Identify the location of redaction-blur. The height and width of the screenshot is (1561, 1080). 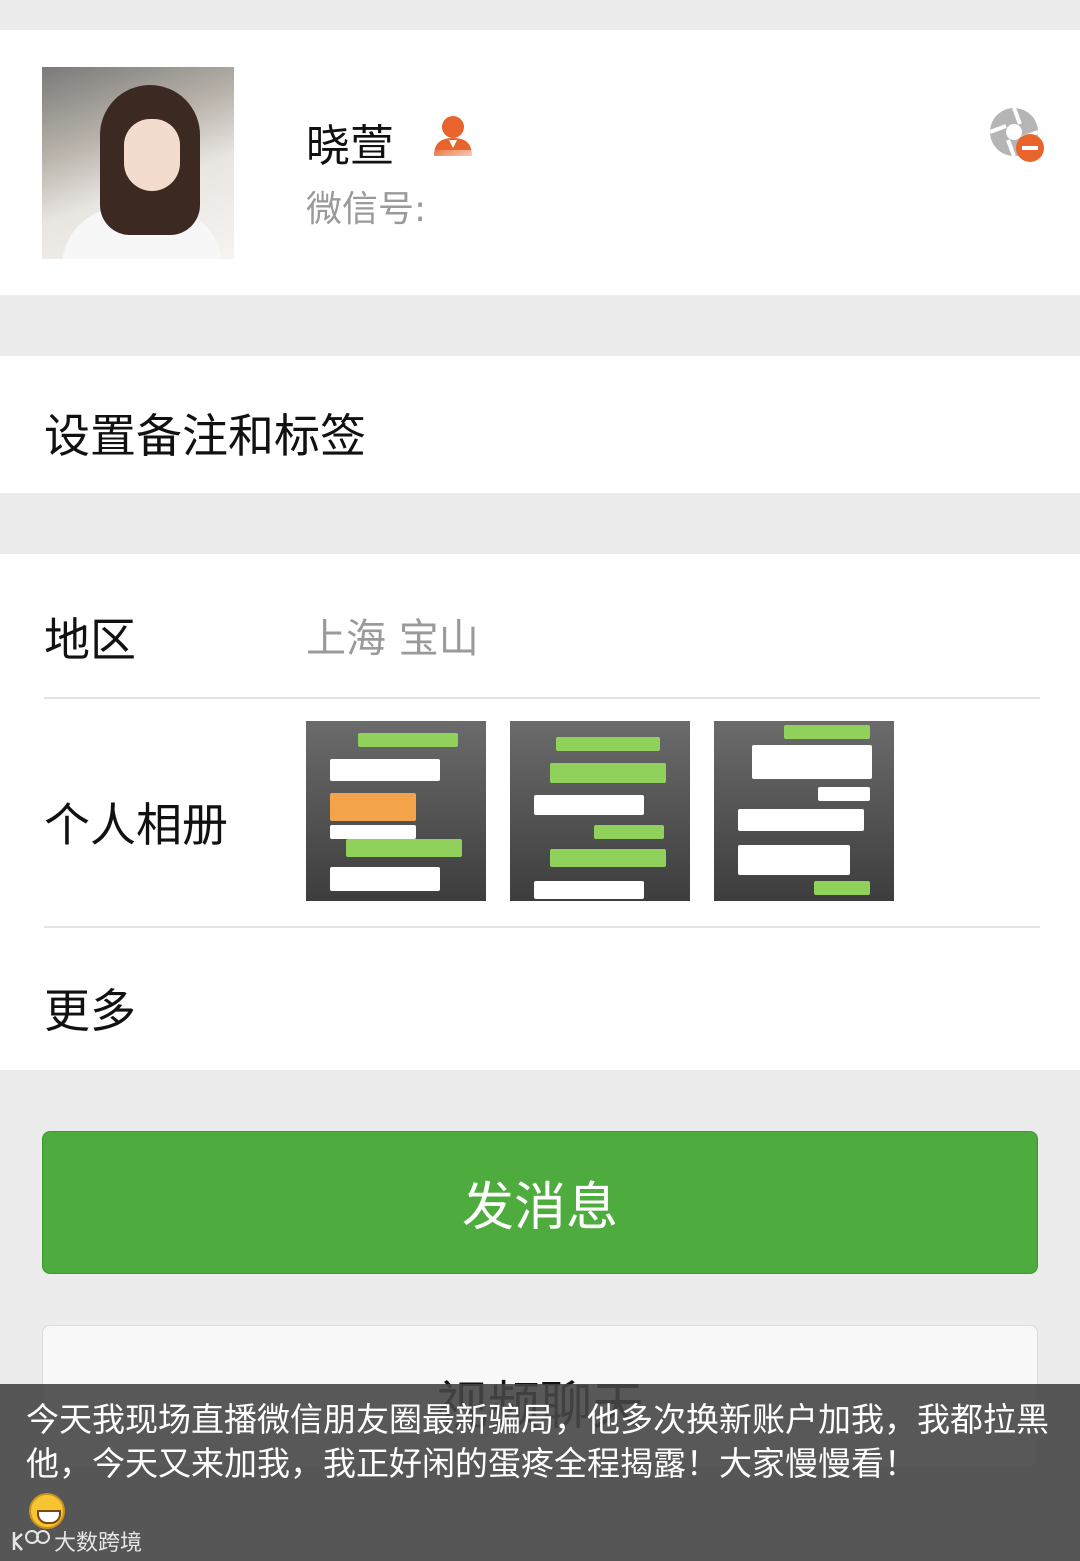
(515, 210).